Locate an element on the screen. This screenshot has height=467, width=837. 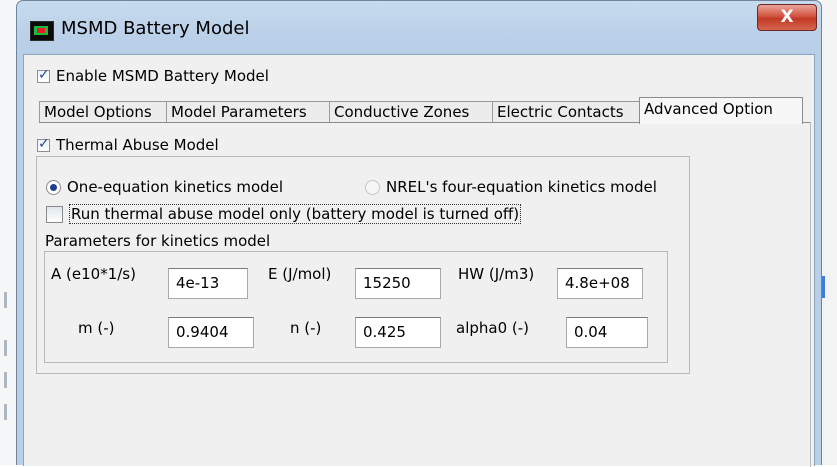
thermal-abuse-checkbox-row: Thermal Abuse Model is located at coordinates (128, 145).